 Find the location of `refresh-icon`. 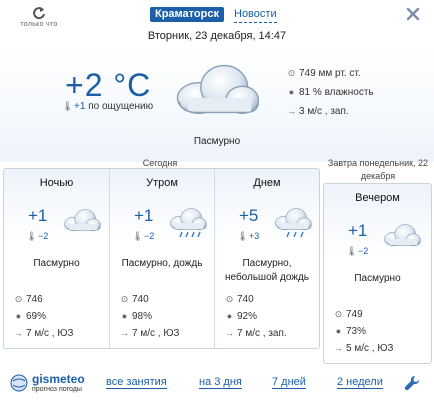

refresh-icon is located at coordinates (39, 13).